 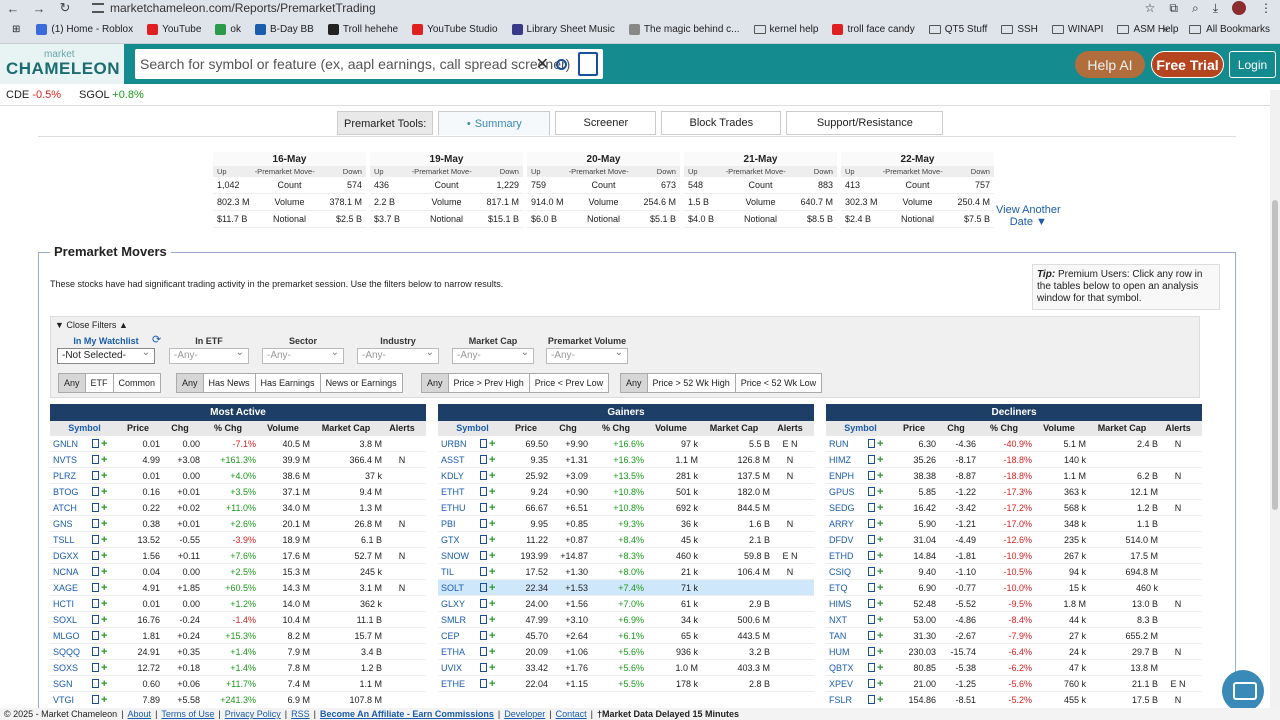 I want to click on bookmark-item: WINAPI, so click(x=1077, y=29).